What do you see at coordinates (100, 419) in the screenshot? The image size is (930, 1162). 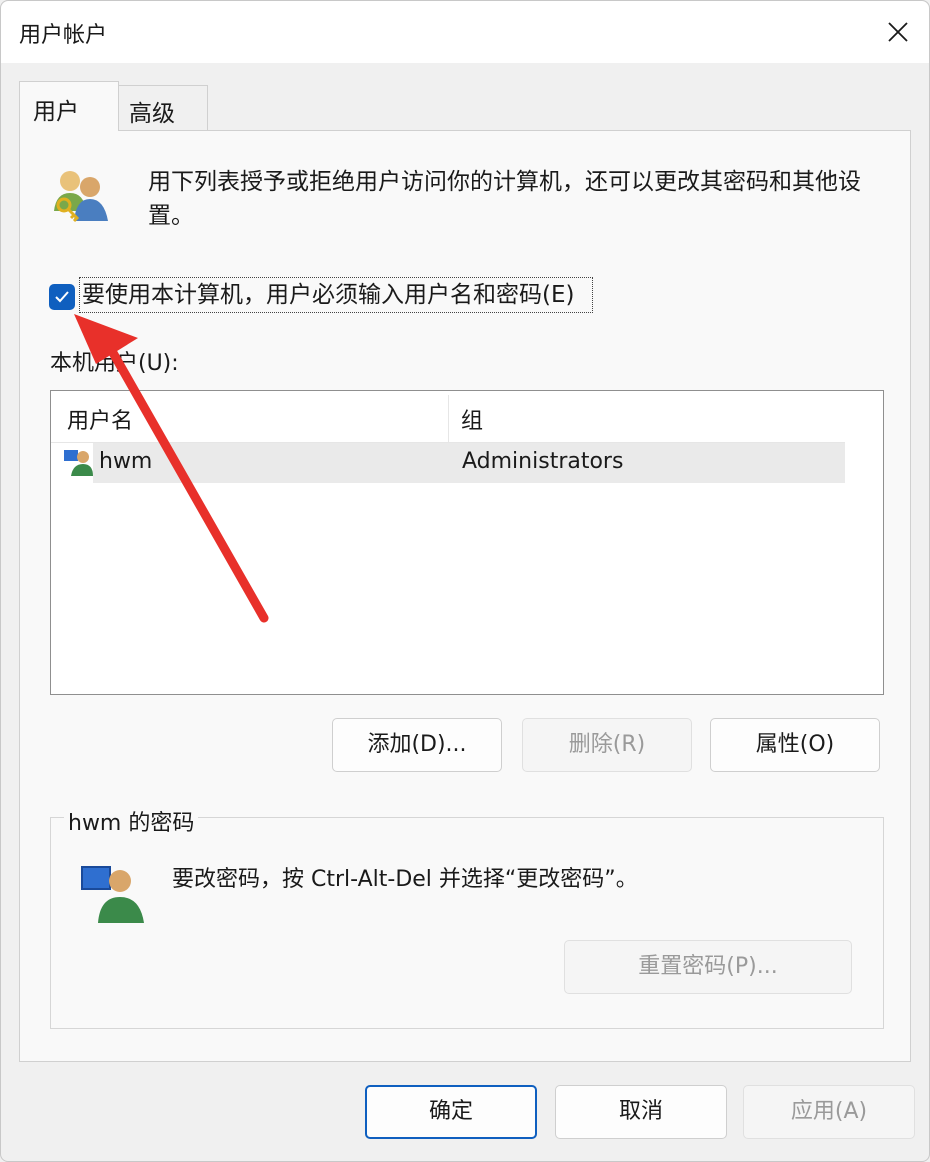 I see `column-header-username: 用户名` at bounding box center [100, 419].